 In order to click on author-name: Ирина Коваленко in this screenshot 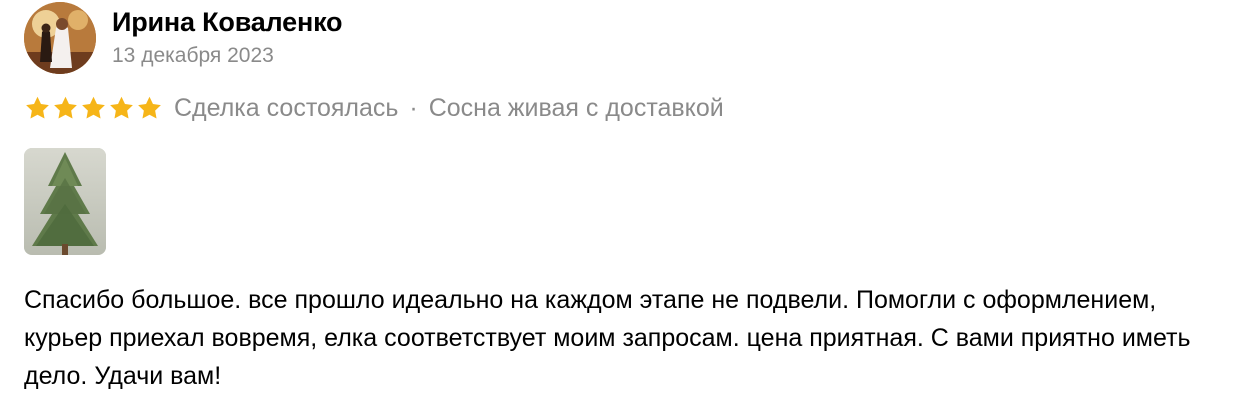, I will do `click(227, 22)`.